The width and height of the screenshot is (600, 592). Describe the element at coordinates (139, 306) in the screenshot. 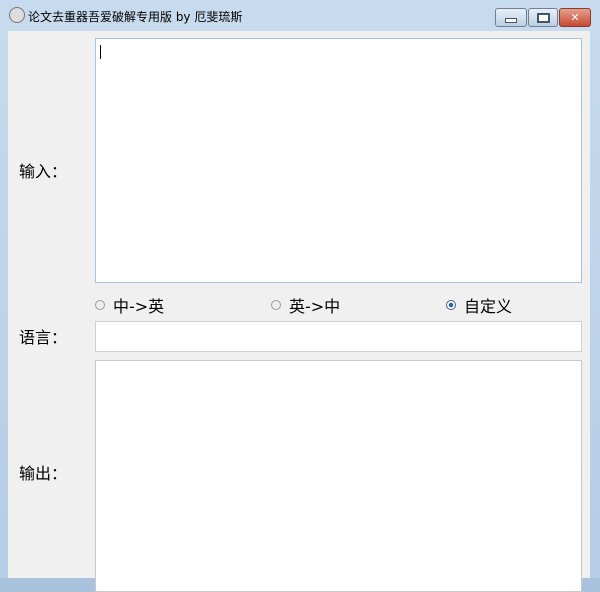

I see `radio-label: 中->英` at that location.